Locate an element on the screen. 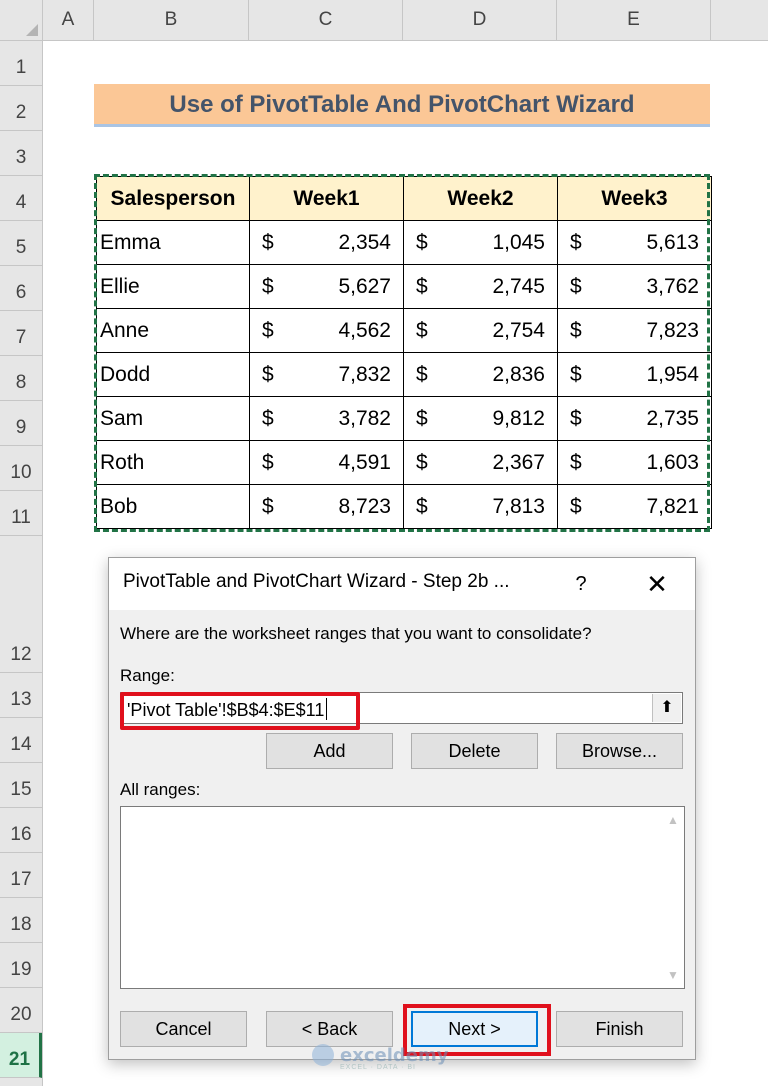 The width and height of the screenshot is (768, 1086). row-header-13: 13 is located at coordinates (21, 695).